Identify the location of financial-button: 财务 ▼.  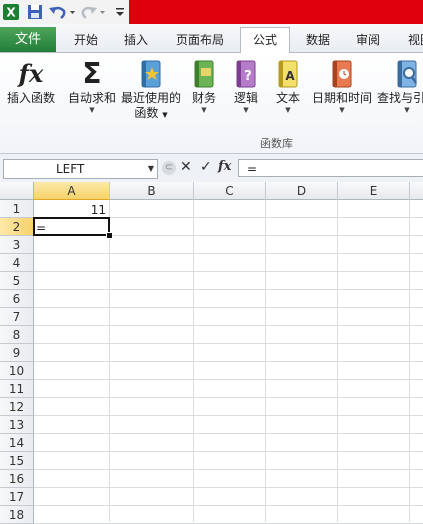
(204, 86).